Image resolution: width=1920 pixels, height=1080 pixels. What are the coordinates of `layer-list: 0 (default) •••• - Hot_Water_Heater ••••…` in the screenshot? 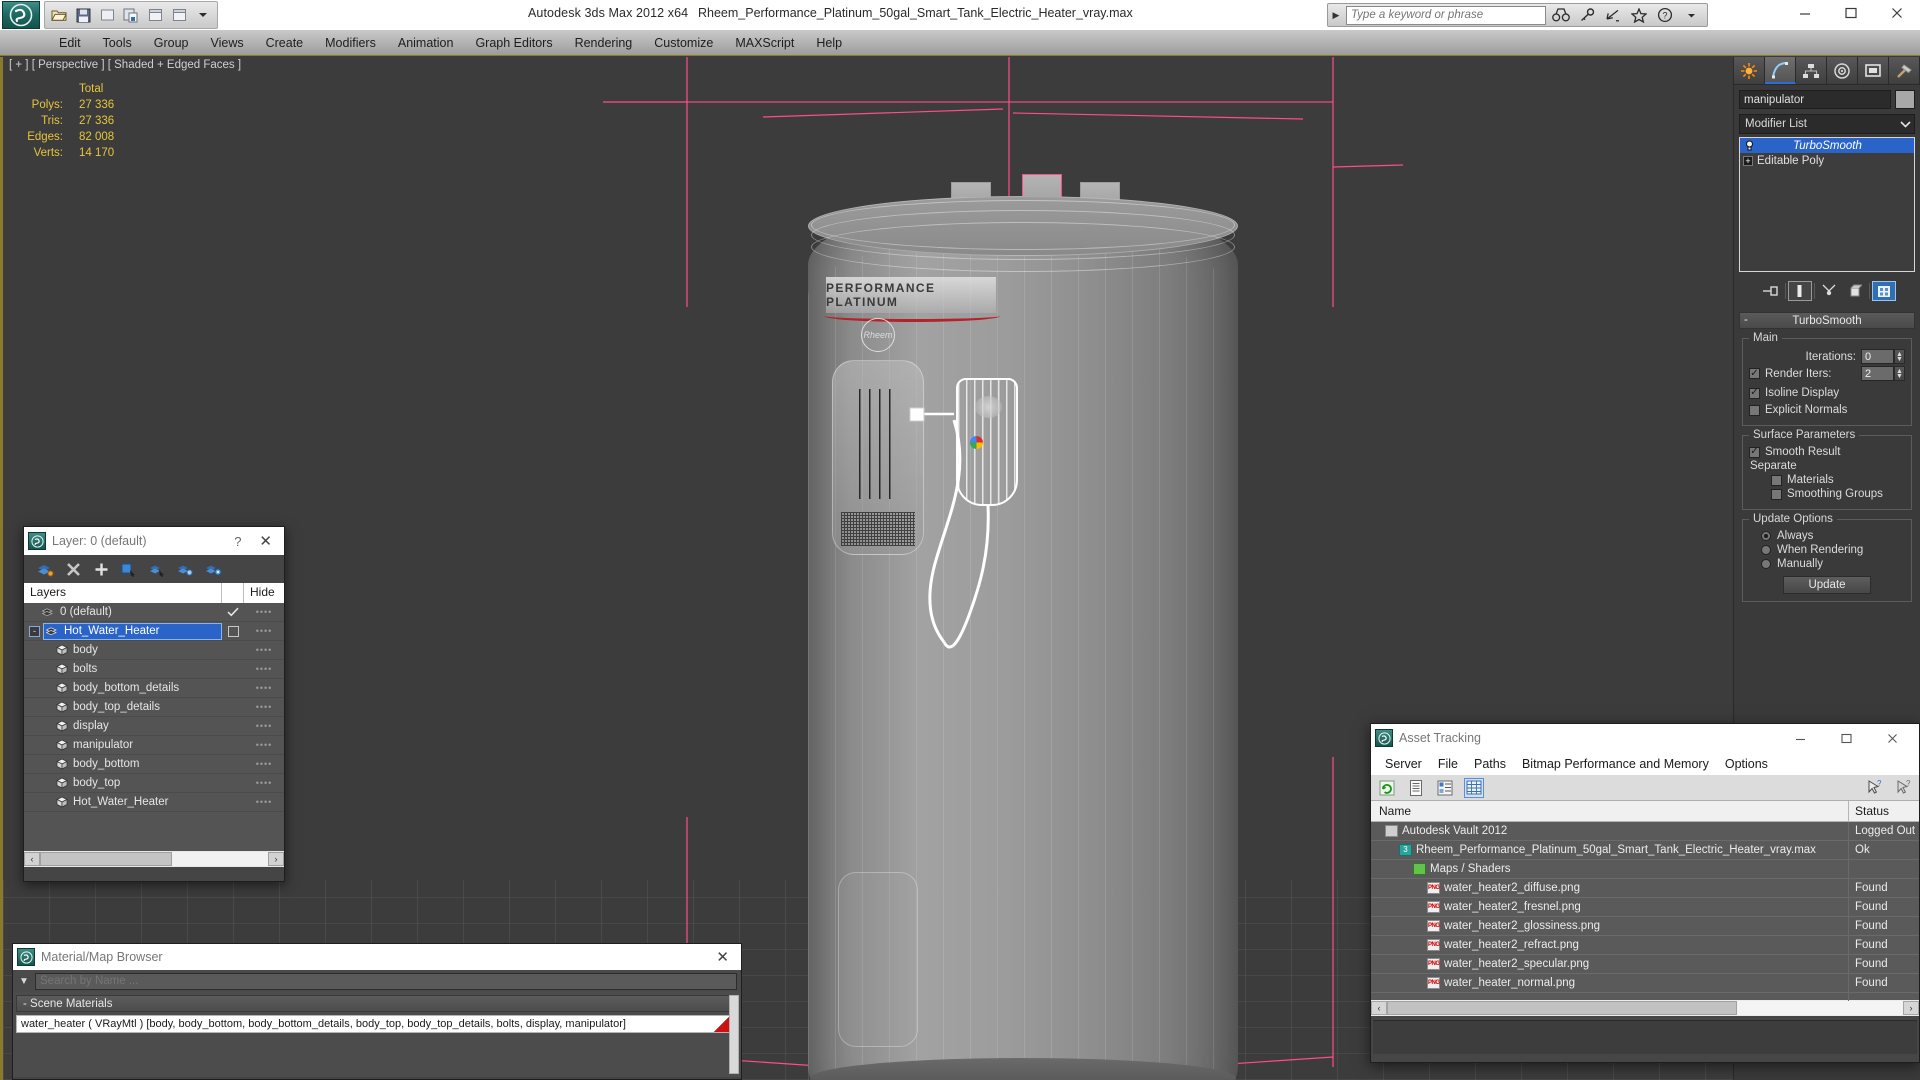 It's located at (154, 727).